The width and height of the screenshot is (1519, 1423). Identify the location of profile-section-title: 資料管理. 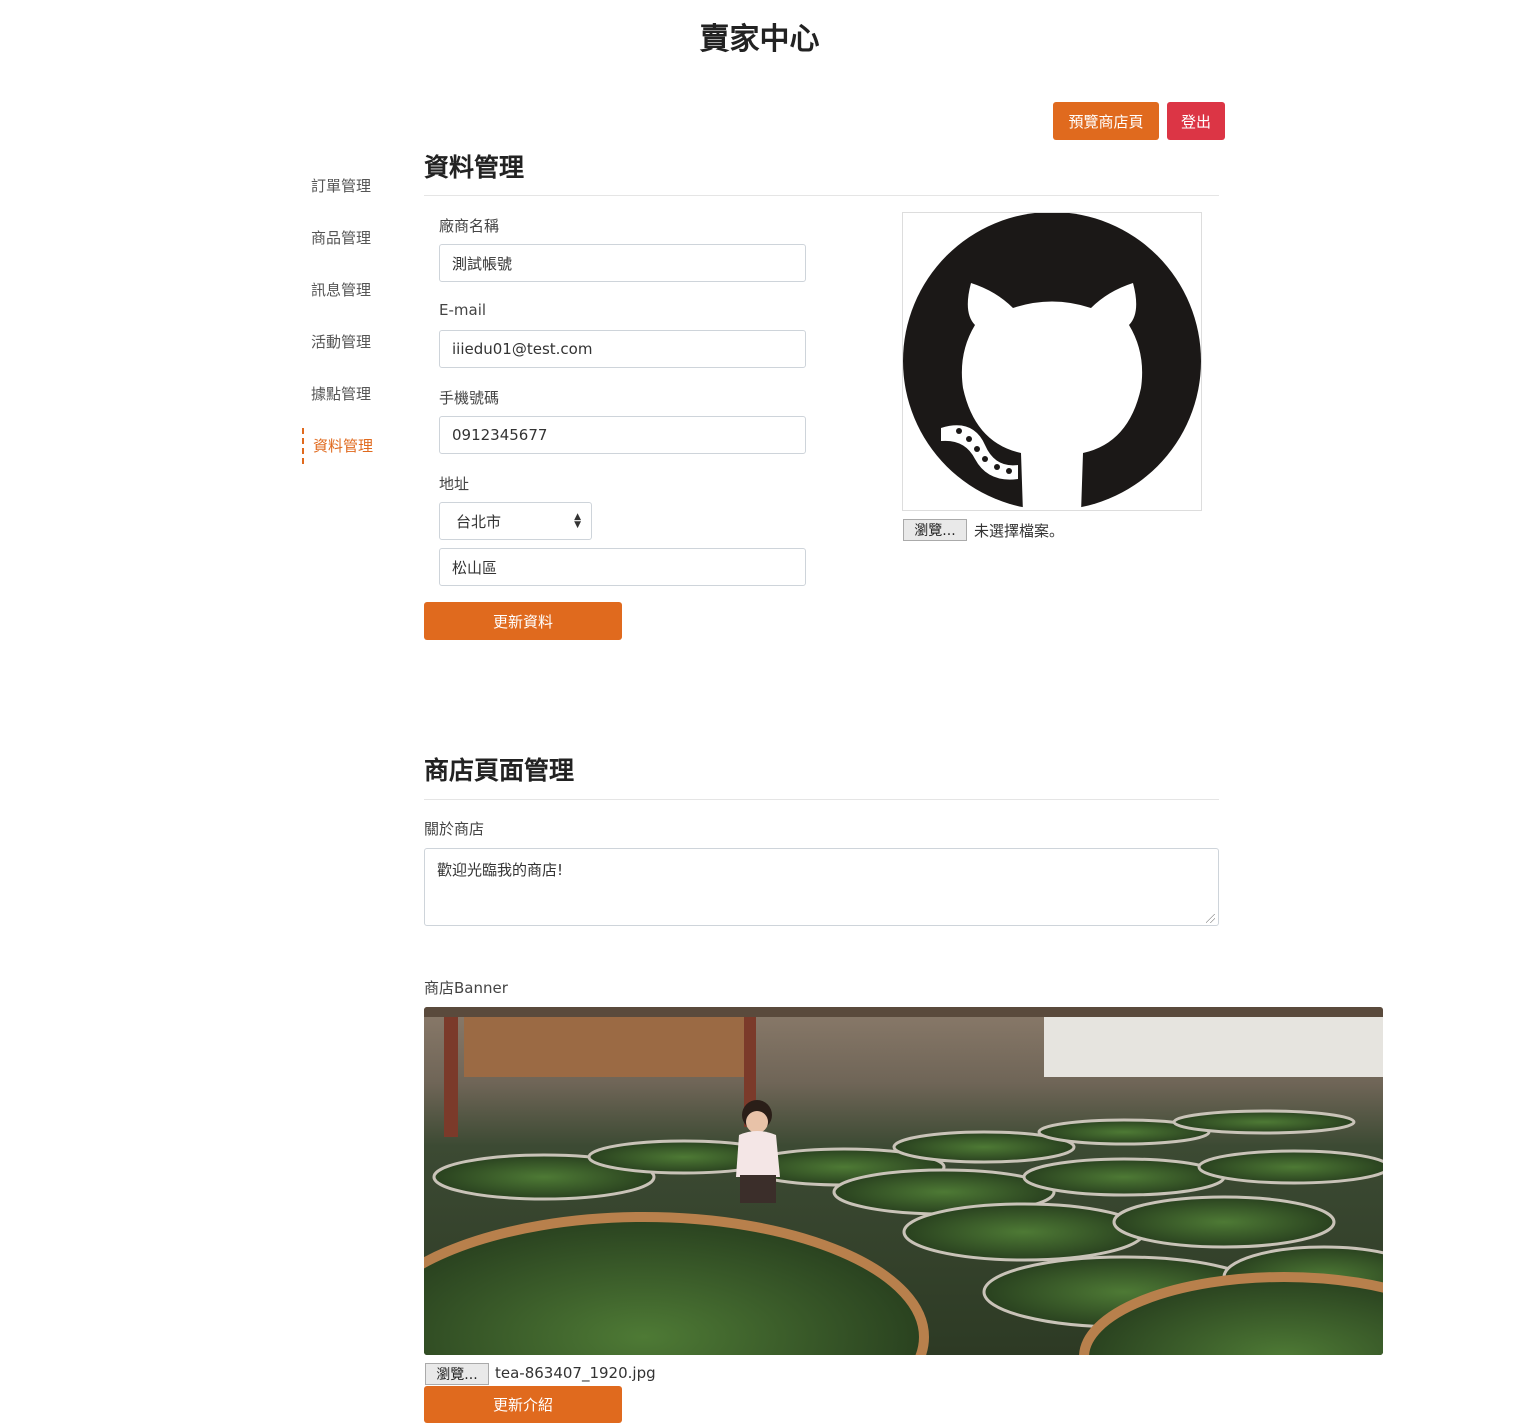
(474, 167).